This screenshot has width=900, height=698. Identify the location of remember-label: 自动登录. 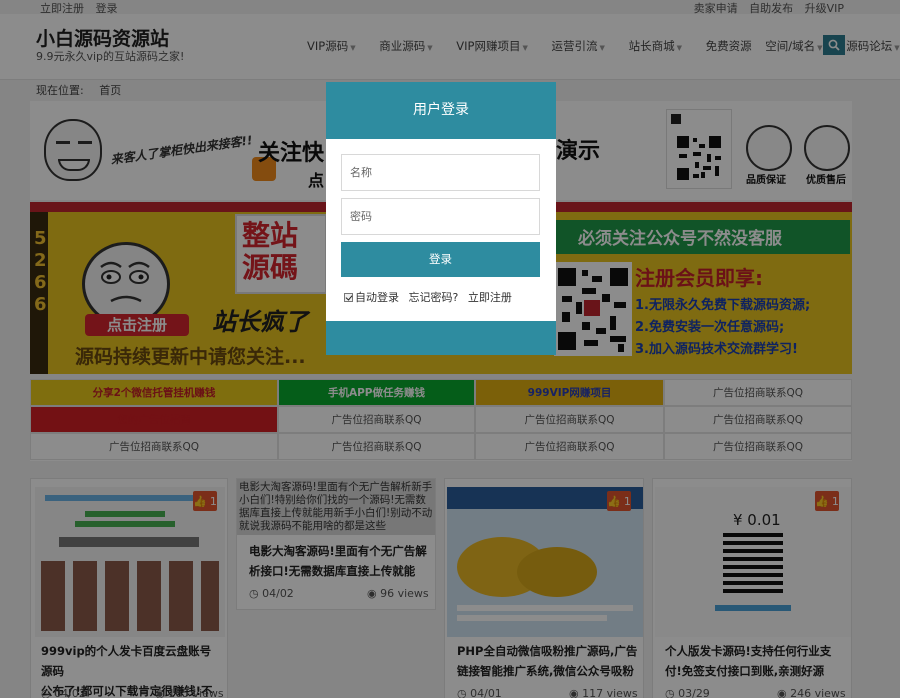
(377, 297).